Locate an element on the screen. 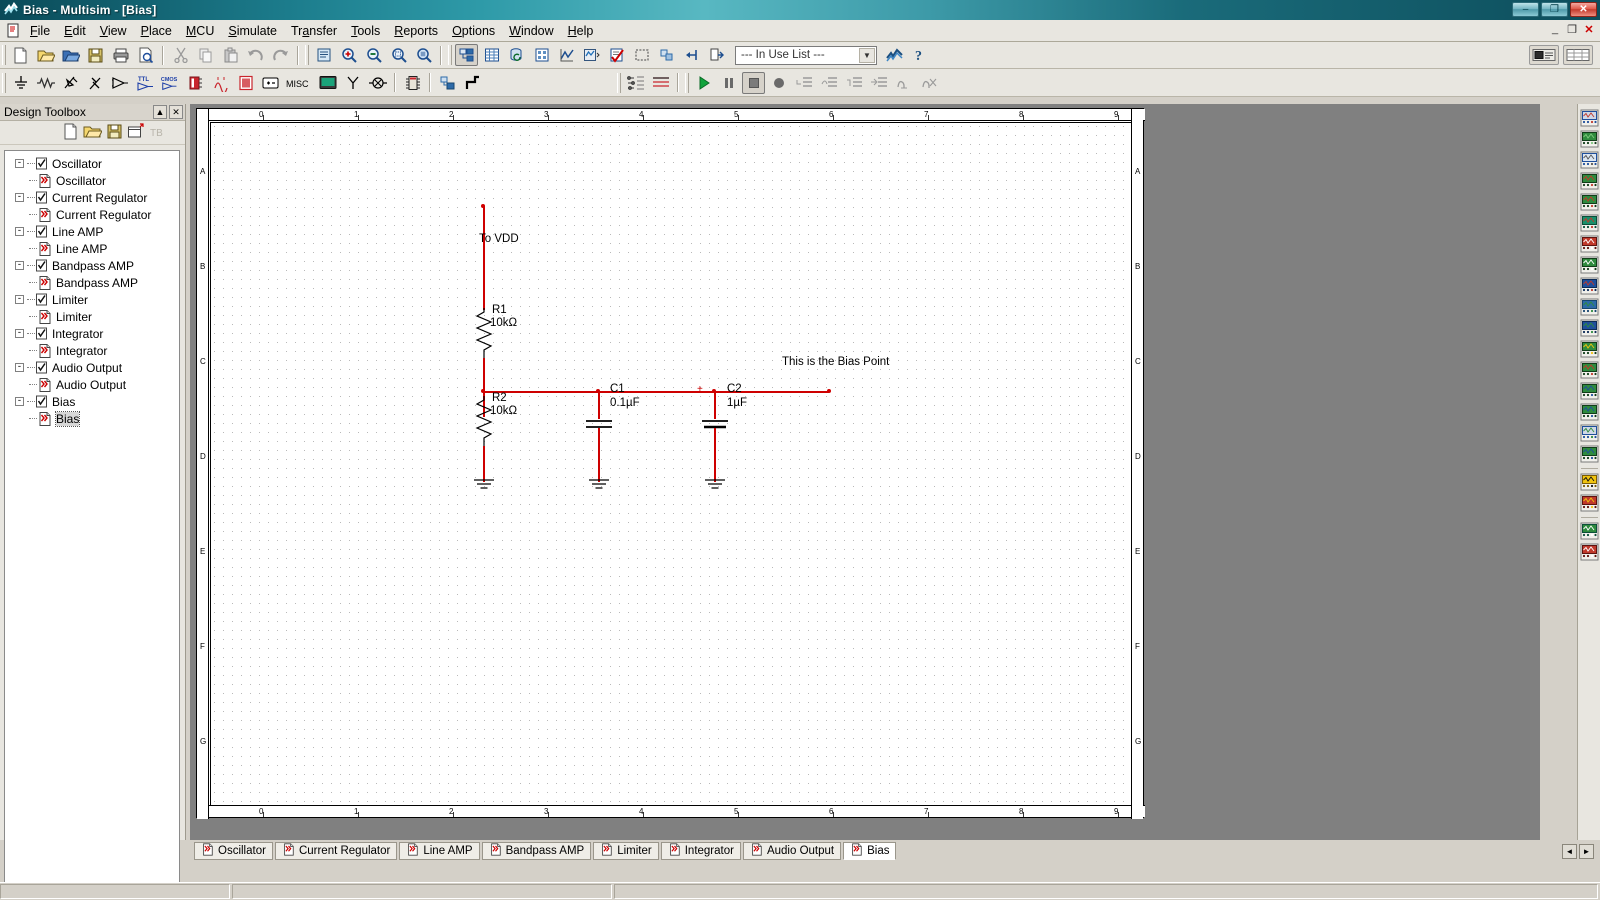 The image size is (1600, 900). wire-c2-bottom is located at coordinates (715, 455).